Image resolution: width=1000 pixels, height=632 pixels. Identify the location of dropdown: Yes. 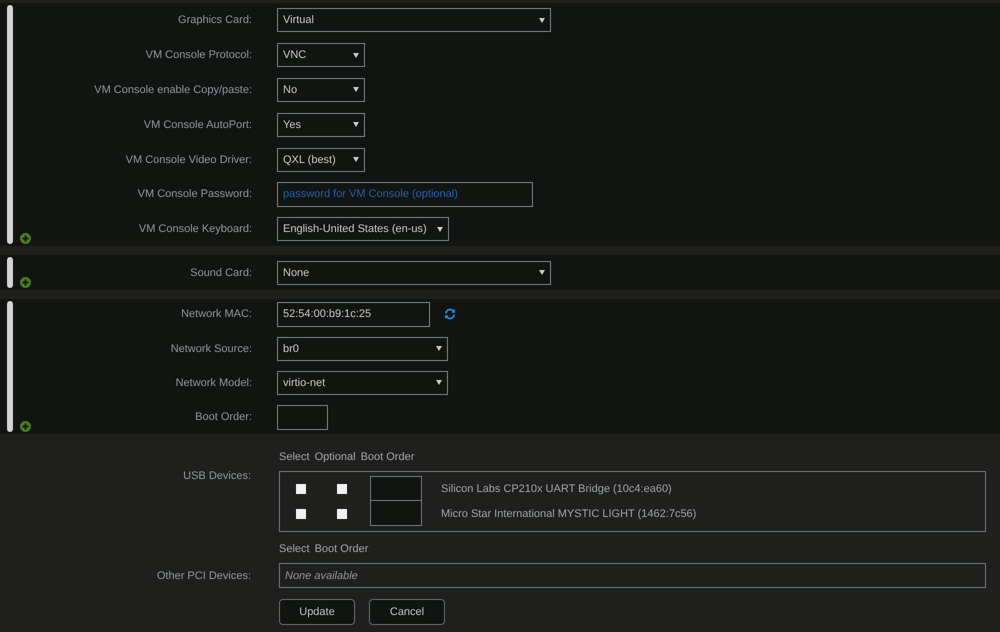
(321, 124).